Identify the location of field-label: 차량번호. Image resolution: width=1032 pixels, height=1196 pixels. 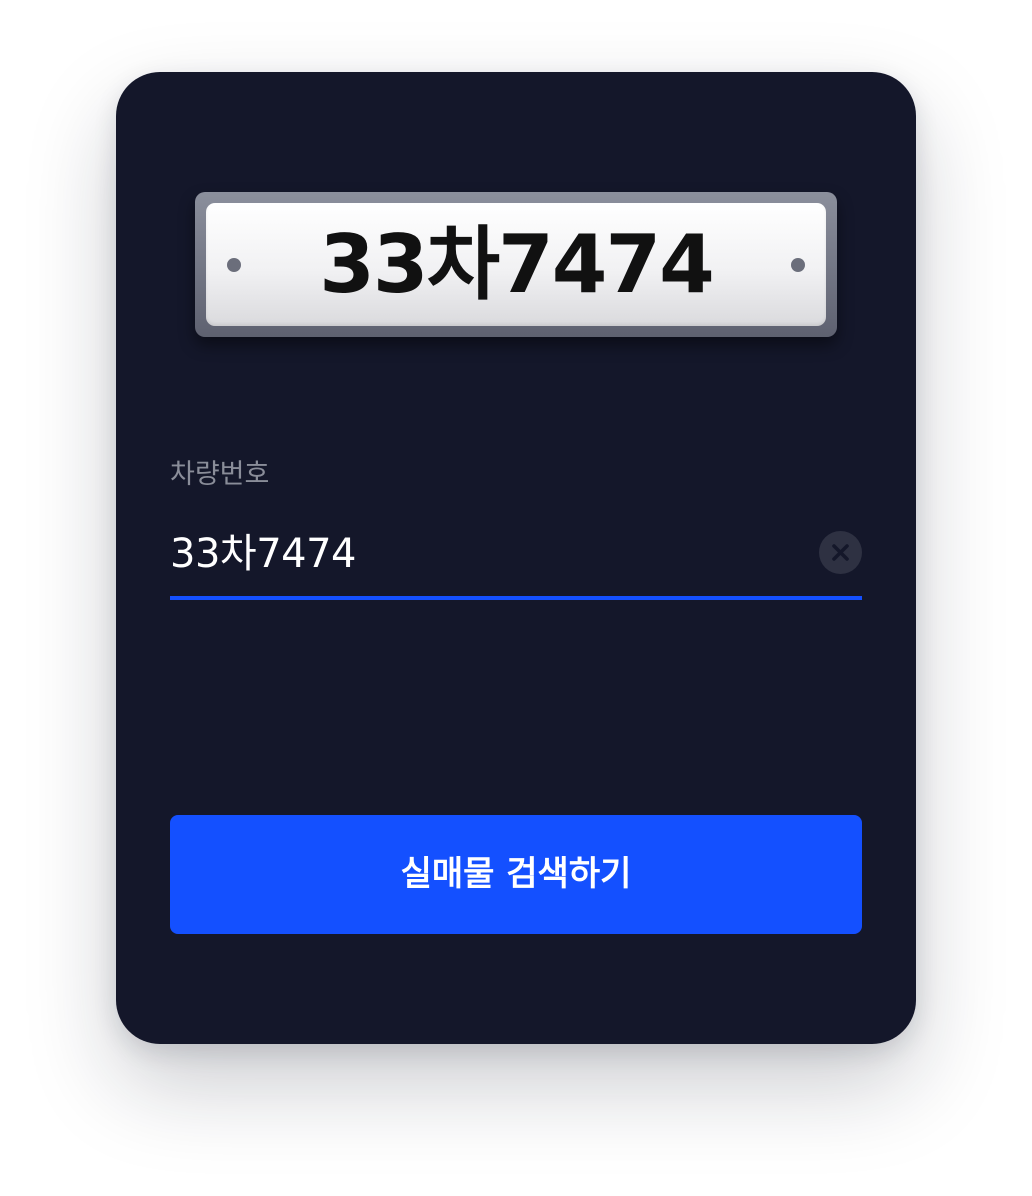
(220, 474).